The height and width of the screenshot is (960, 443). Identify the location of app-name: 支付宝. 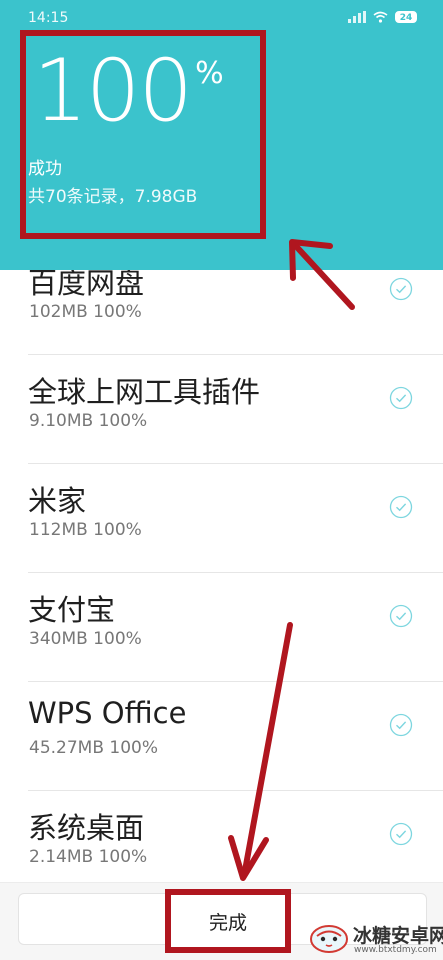
(72, 610).